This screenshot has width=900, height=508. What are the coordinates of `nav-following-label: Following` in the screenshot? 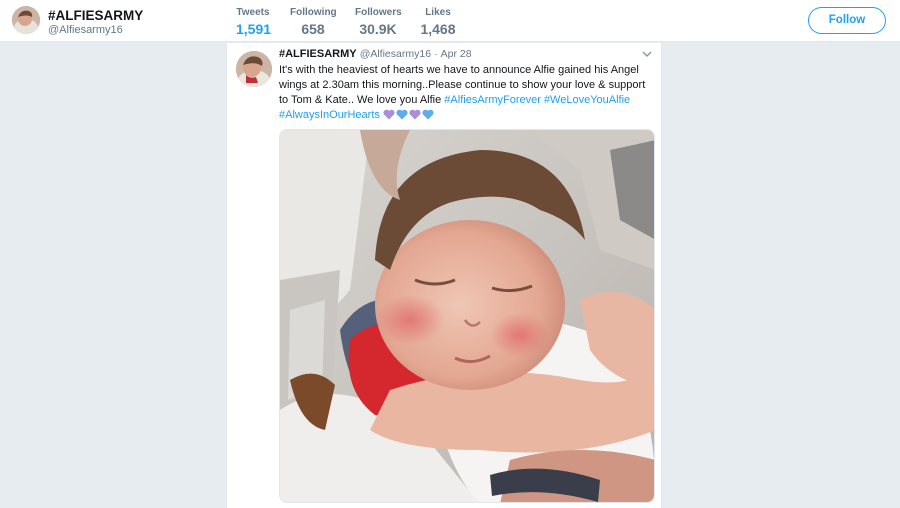 It's located at (313, 12).